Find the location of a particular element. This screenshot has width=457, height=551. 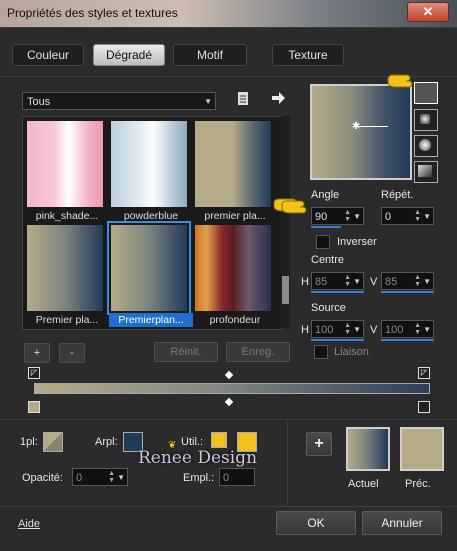

opacity-input: 0 ▲ ▼ ▼ is located at coordinates (100, 477).